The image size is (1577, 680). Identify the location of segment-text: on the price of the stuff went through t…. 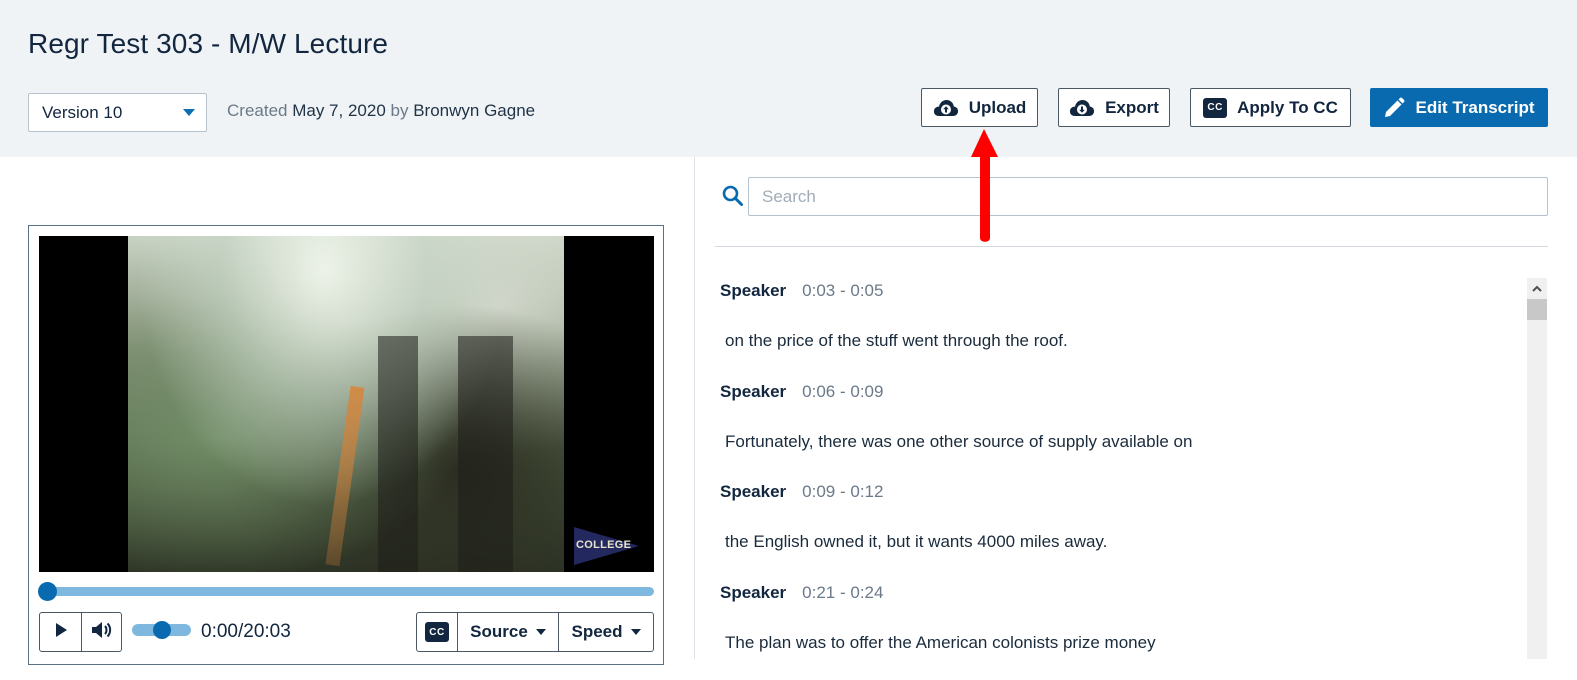
(896, 341).